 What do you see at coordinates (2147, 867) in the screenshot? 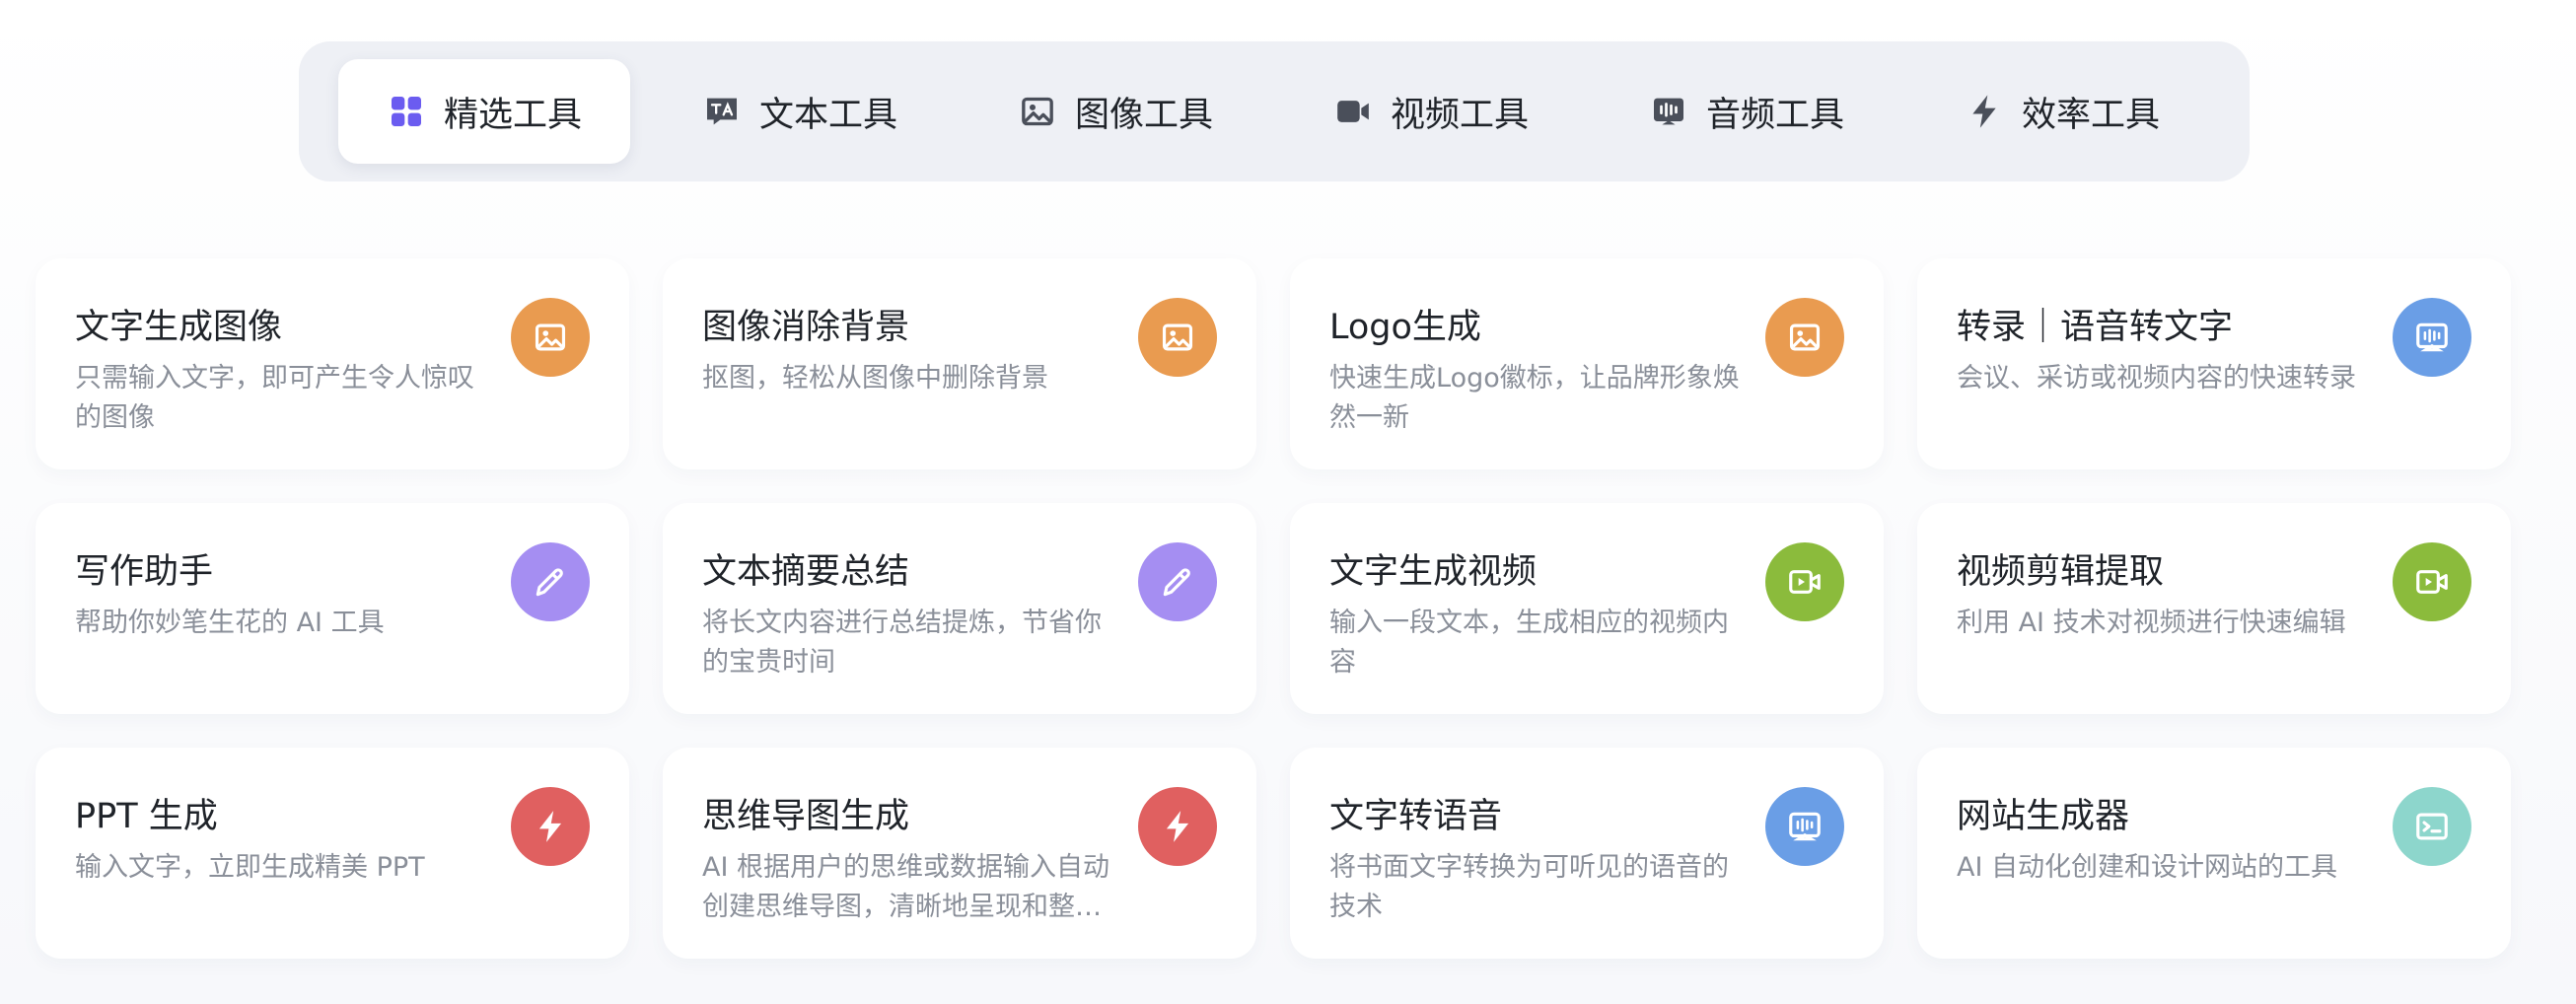
I see `card-description: AI 自动化创建和设计网站的工具` at bounding box center [2147, 867].